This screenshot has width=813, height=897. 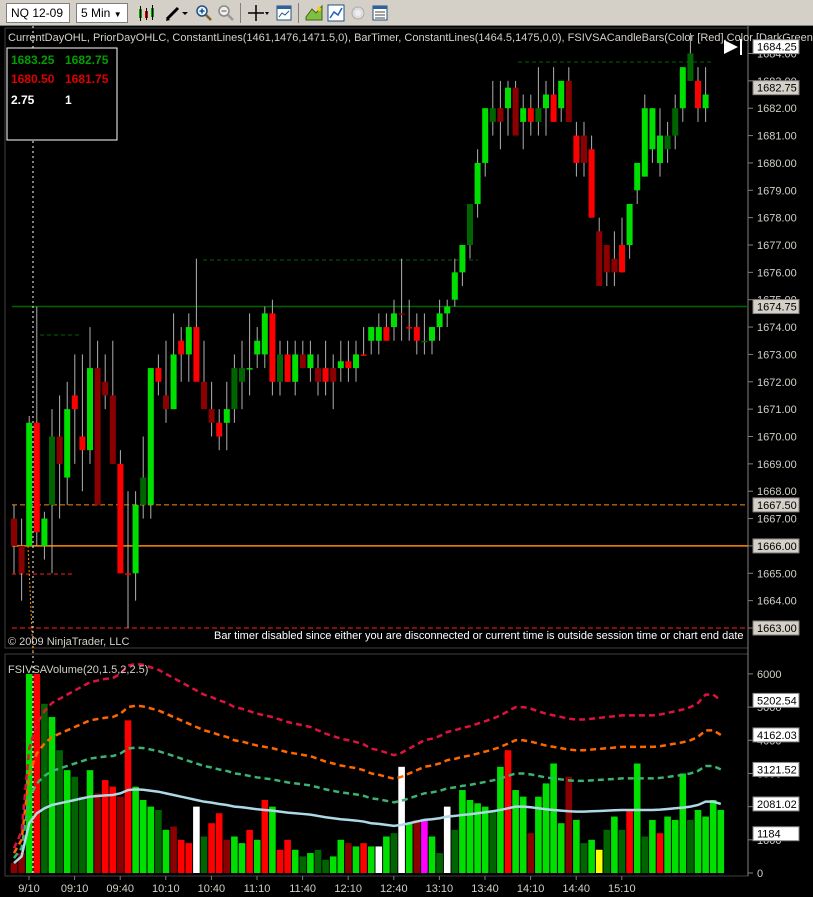 What do you see at coordinates (314, 13) in the screenshot?
I see `strategy-icon` at bounding box center [314, 13].